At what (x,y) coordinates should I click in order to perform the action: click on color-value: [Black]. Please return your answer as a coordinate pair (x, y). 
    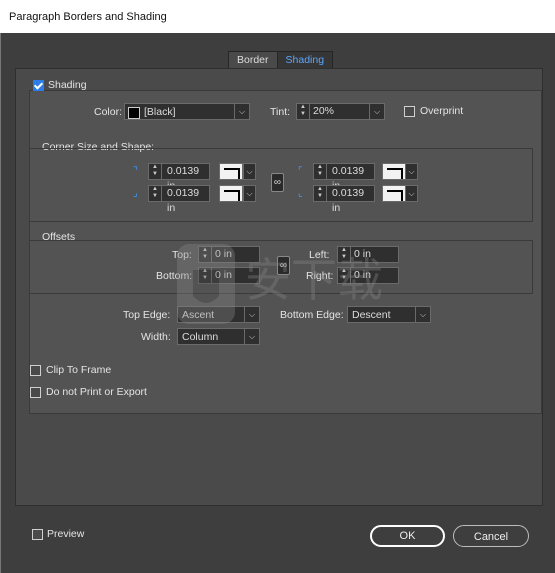
    Looking at the image, I should click on (160, 112).